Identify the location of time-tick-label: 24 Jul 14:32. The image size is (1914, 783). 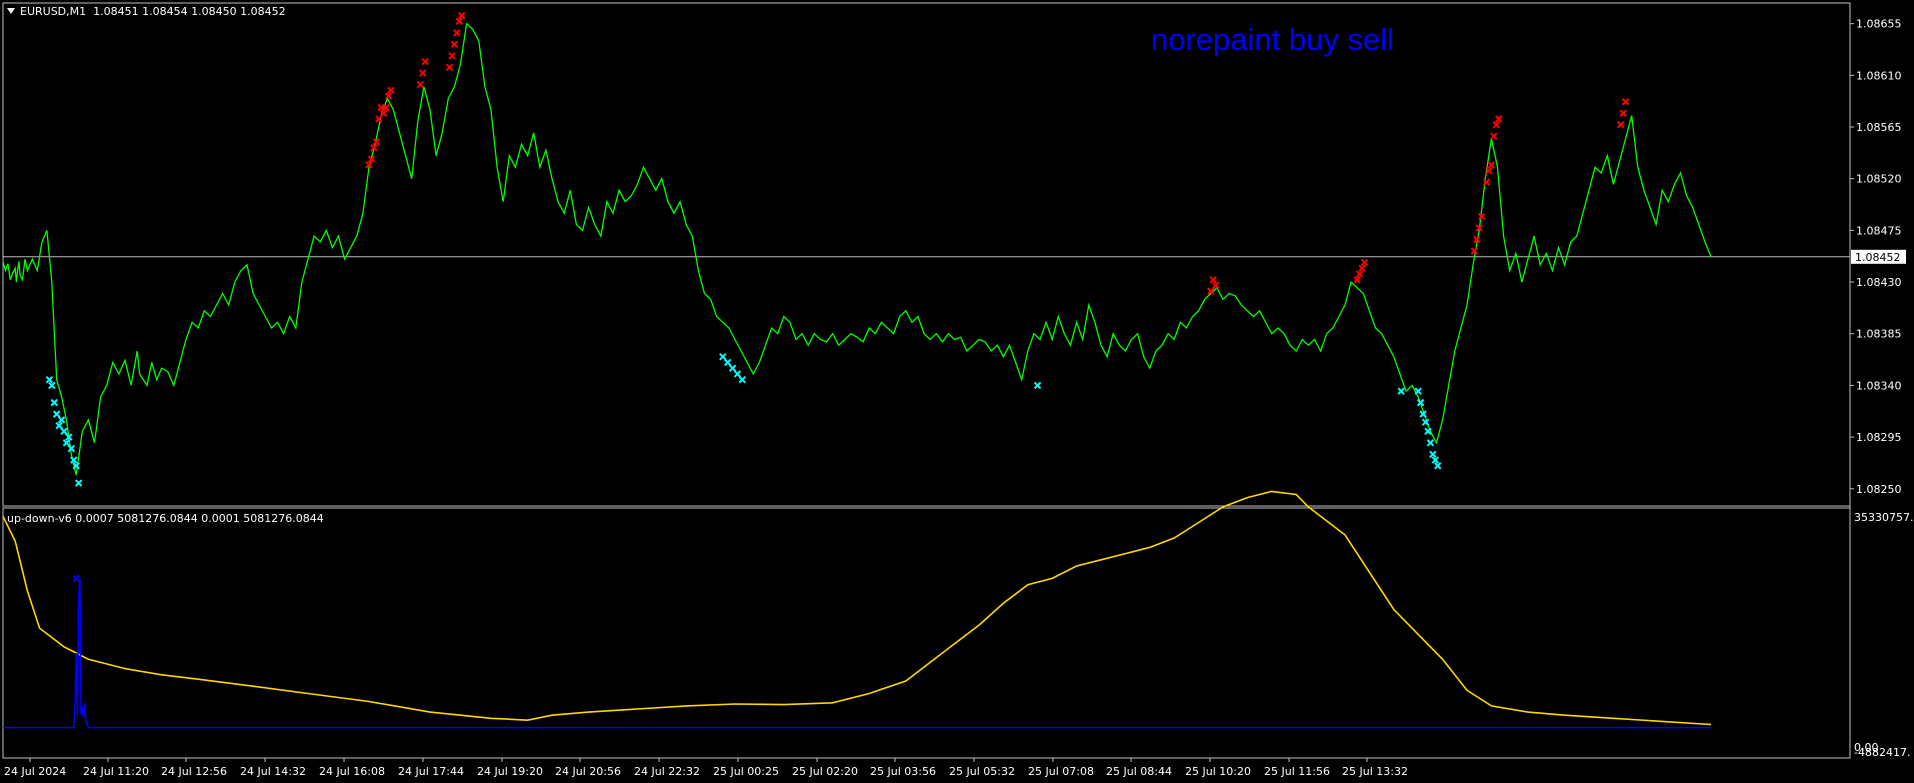
(273, 771).